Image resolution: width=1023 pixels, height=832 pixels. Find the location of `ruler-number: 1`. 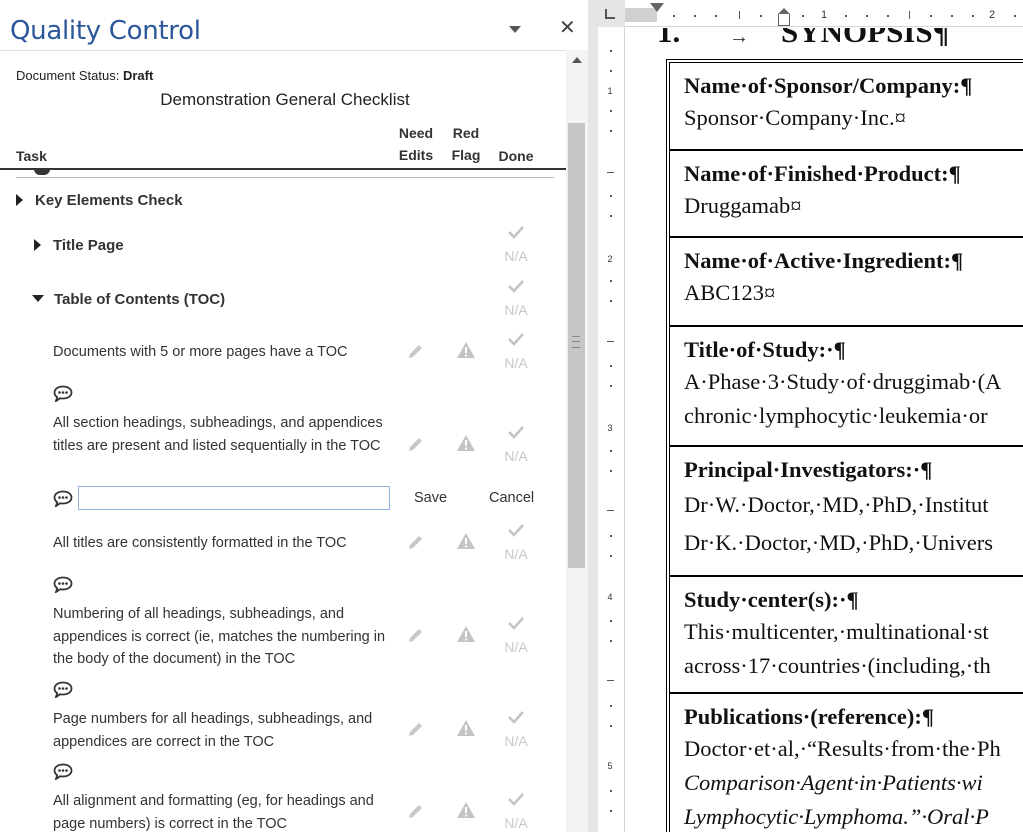

ruler-number: 1 is located at coordinates (610, 91).